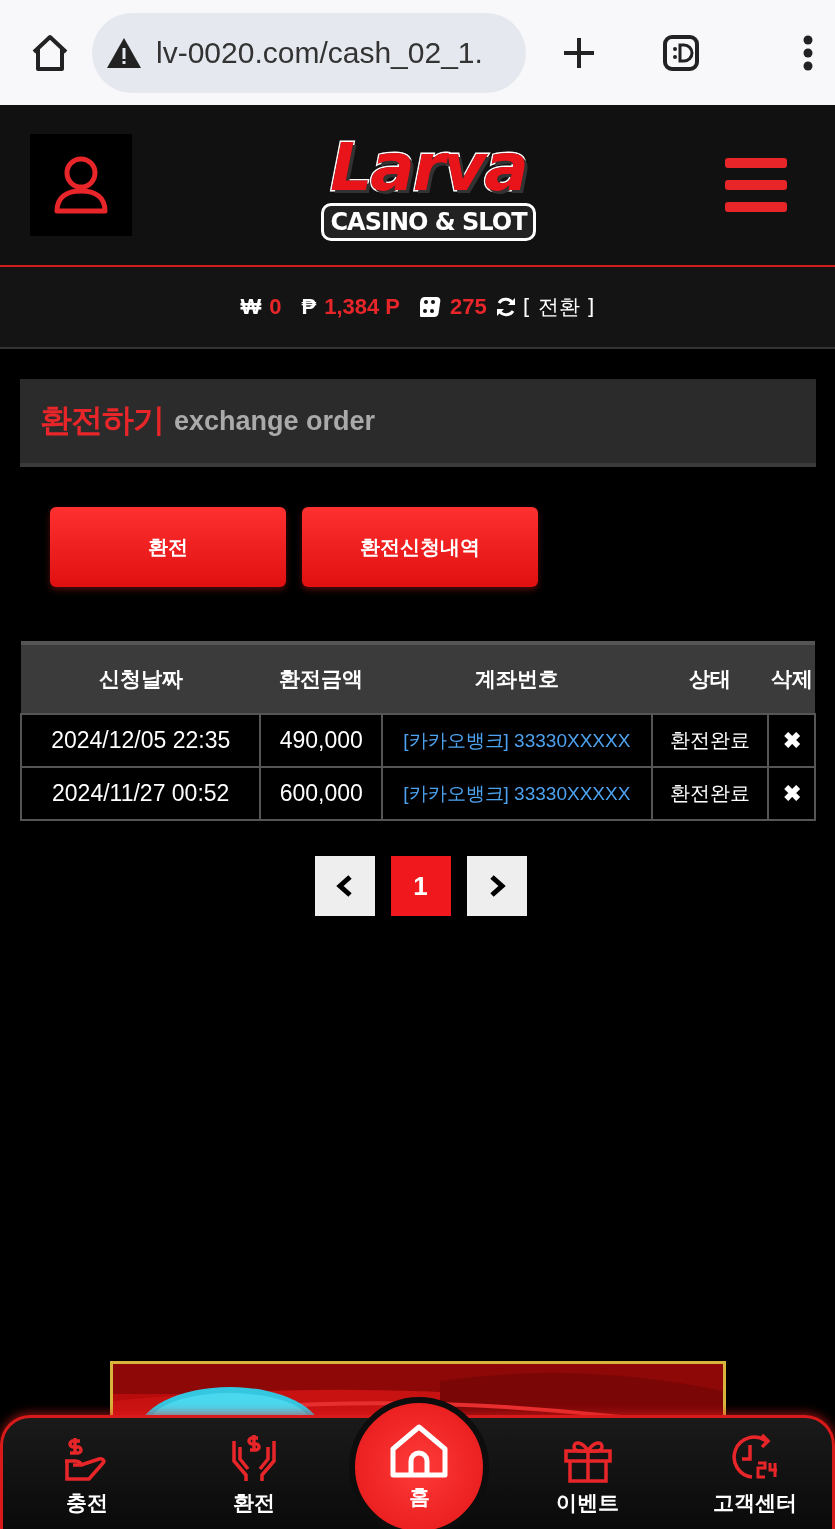 The height and width of the screenshot is (1529, 835). I want to click on exchange-button: 환전, so click(168, 547).